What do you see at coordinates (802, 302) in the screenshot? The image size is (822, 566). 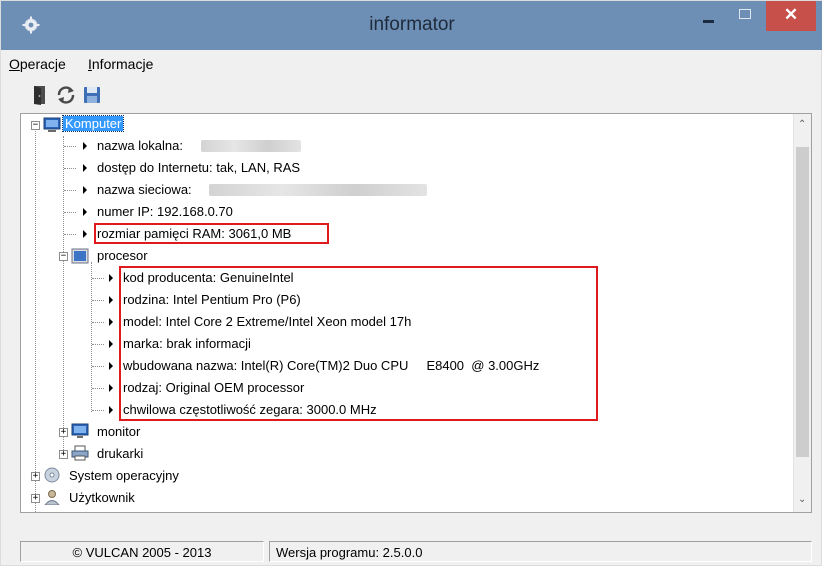 I see `scroll-thumb` at bounding box center [802, 302].